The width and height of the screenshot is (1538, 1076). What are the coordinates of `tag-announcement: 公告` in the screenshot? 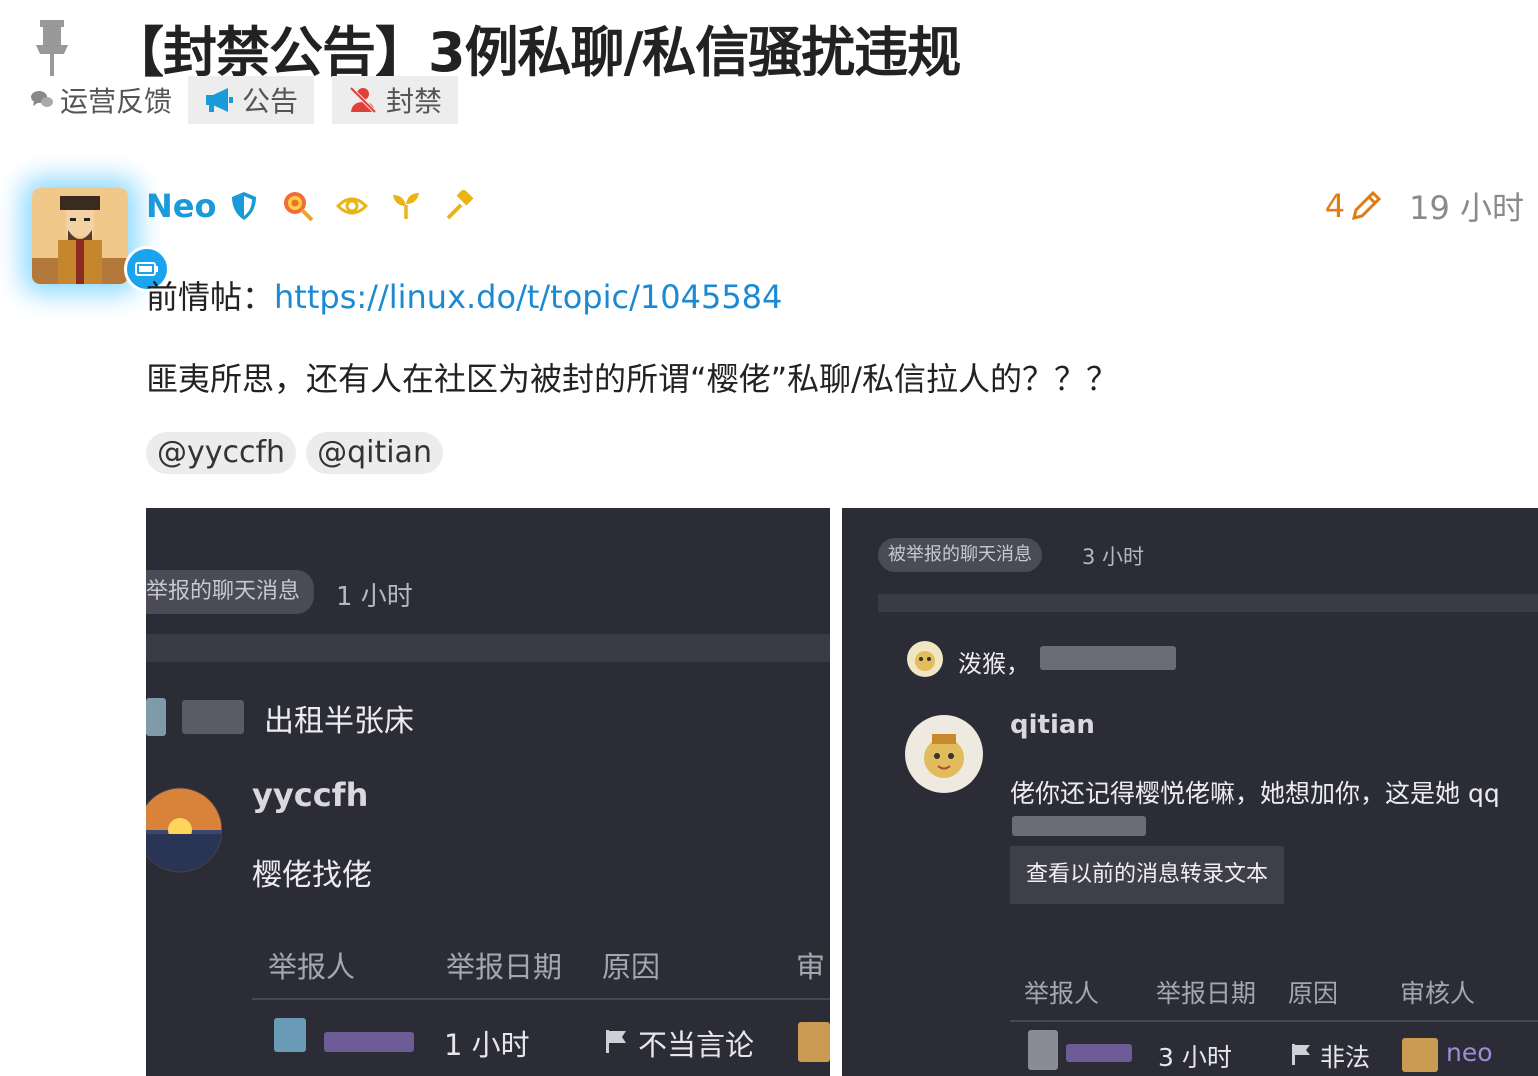 It's located at (251, 100).